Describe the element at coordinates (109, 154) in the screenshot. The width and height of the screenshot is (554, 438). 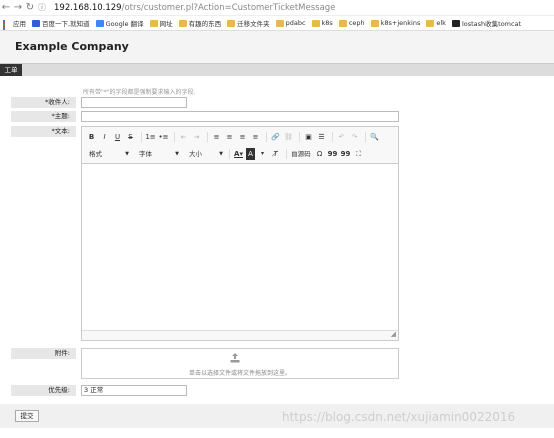
I see `format-dropdown: 格式 ▼` at that location.